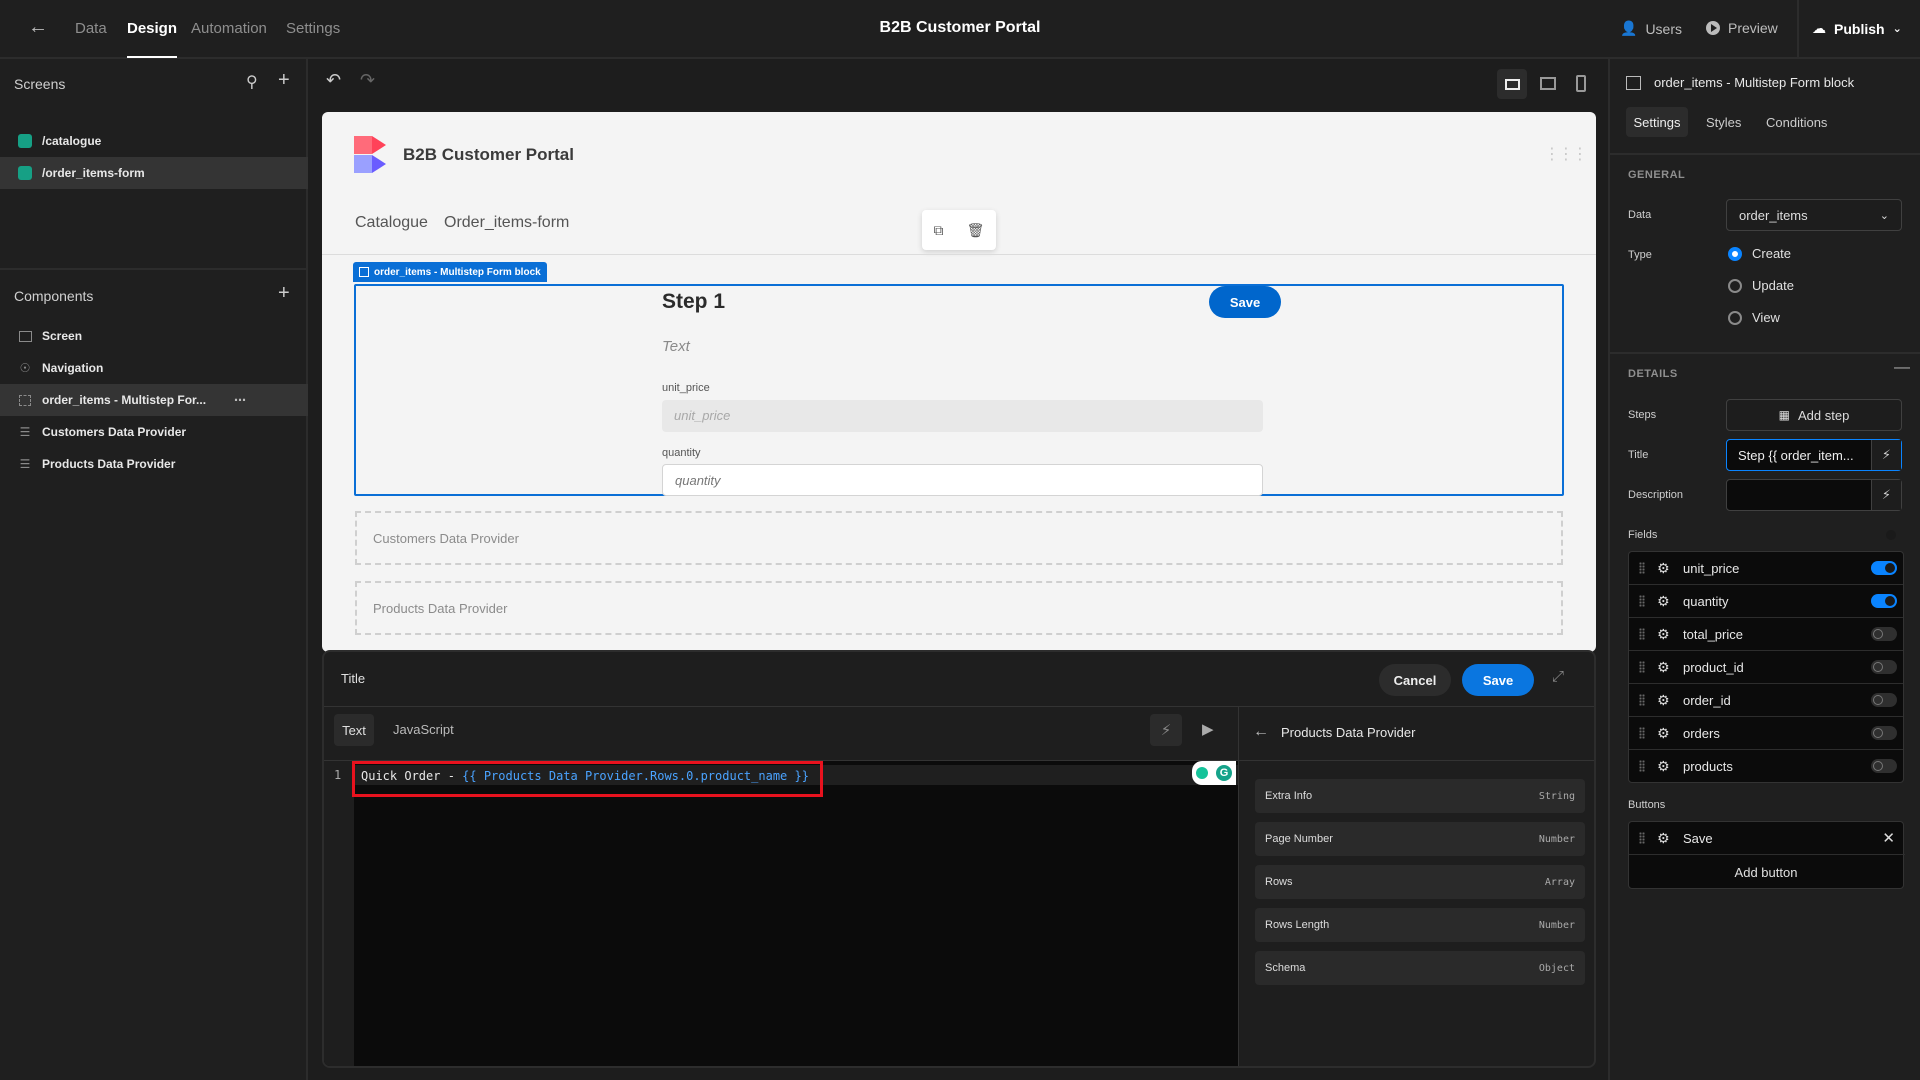 The width and height of the screenshot is (1920, 1080). What do you see at coordinates (25, 141) in the screenshot?
I see `screen-color-icon` at bounding box center [25, 141].